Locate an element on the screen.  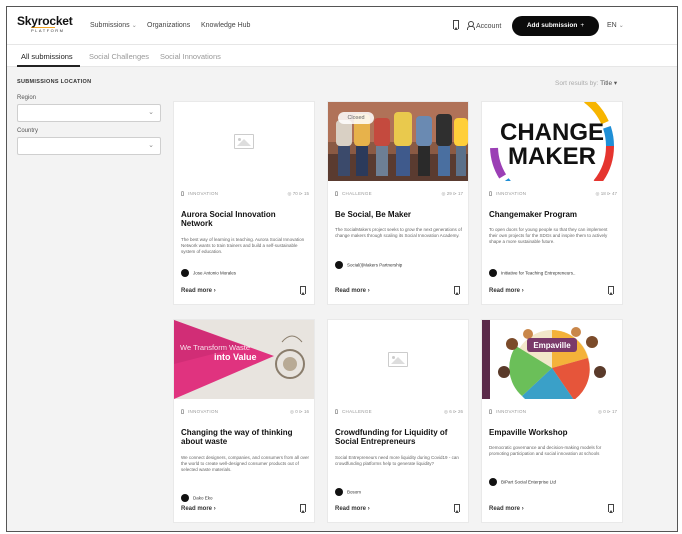
card-author: Dako Eko is located at coordinates (245, 498).